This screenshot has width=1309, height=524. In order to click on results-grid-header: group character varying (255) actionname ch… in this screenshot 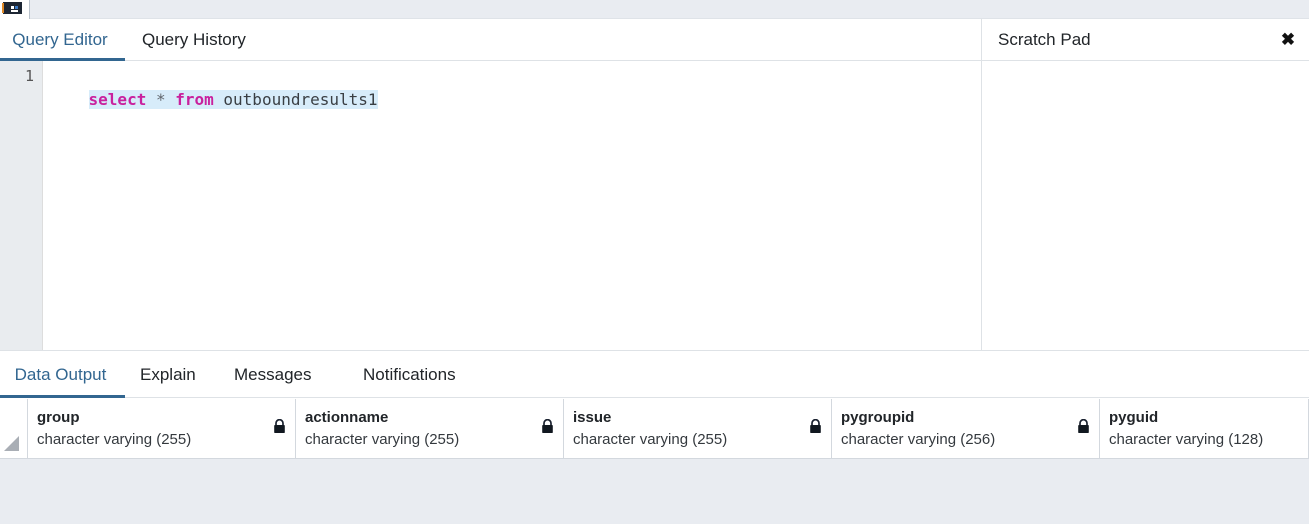, I will do `click(654, 429)`.